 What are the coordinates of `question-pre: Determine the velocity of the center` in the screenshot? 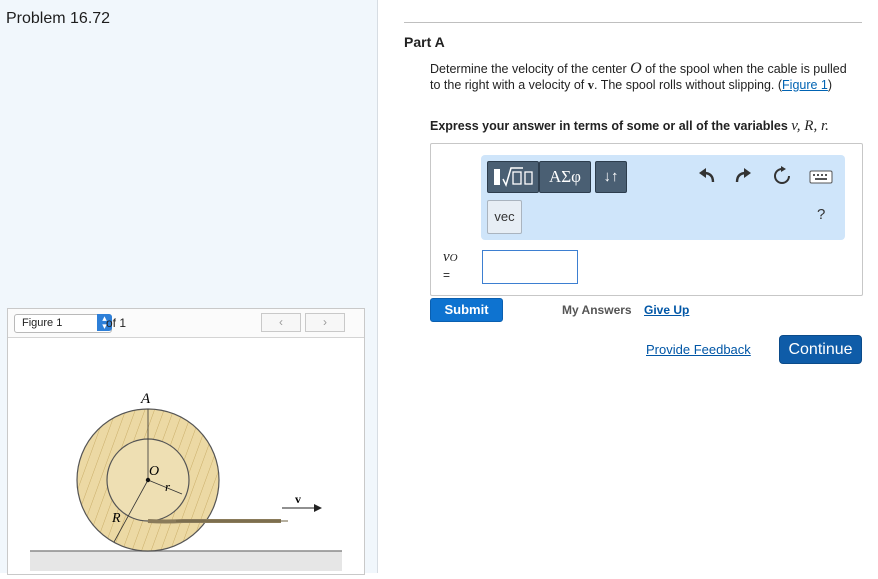 It's located at (530, 69).